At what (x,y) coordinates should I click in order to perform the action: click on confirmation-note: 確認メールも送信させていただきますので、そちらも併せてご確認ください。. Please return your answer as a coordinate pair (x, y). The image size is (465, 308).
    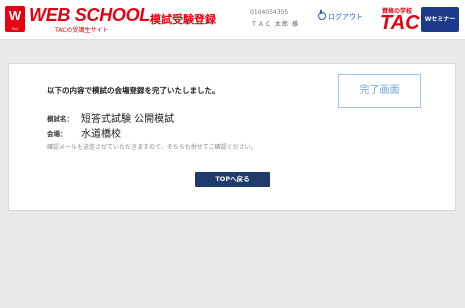
    Looking at the image, I should click on (152, 147).